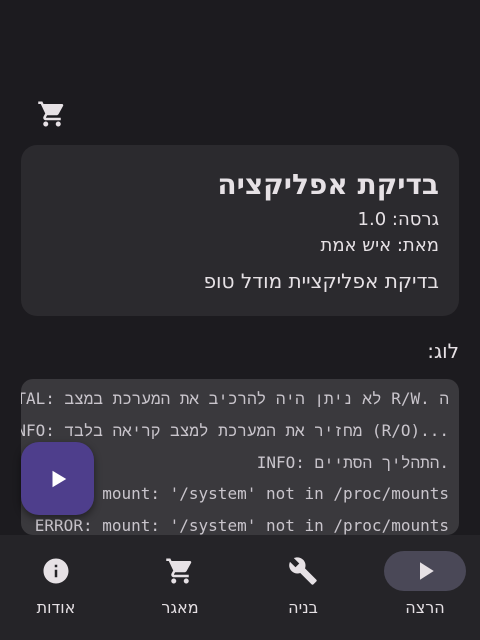 This screenshot has height=640, width=480. What do you see at coordinates (425, 607) in the screenshot?
I see `nav-label-run: הרצה` at bounding box center [425, 607].